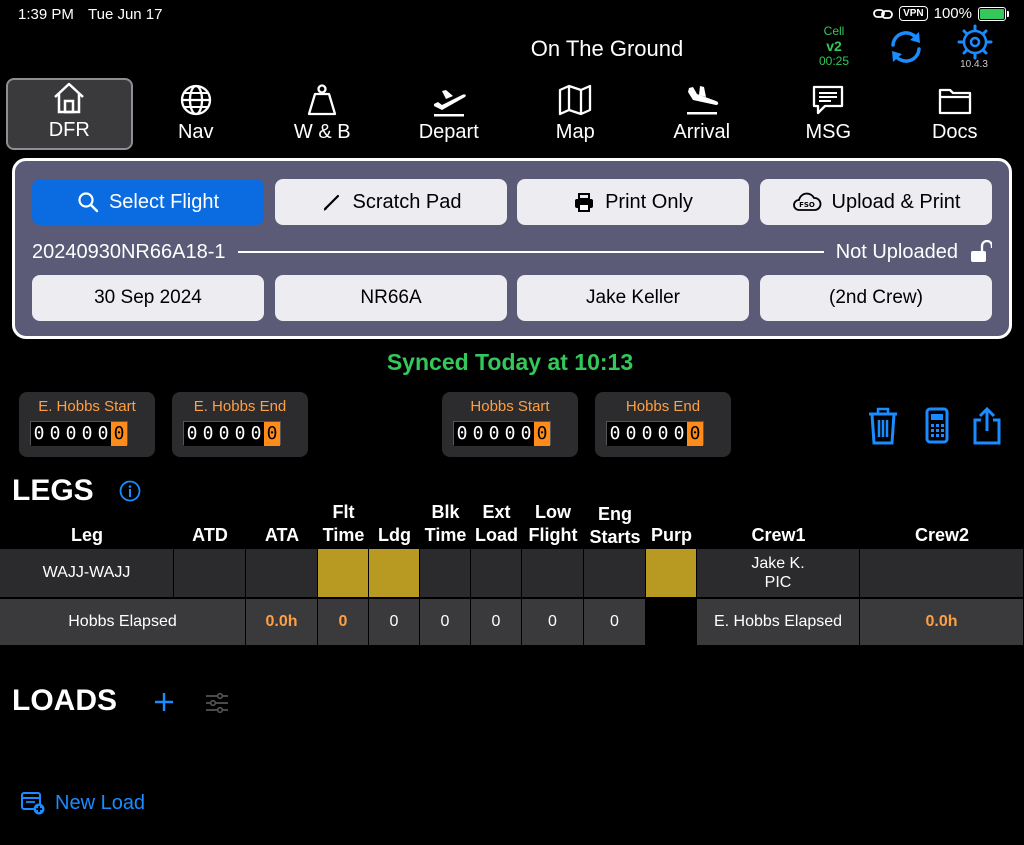  What do you see at coordinates (164, 702) in the screenshot?
I see `add-load-icon` at bounding box center [164, 702].